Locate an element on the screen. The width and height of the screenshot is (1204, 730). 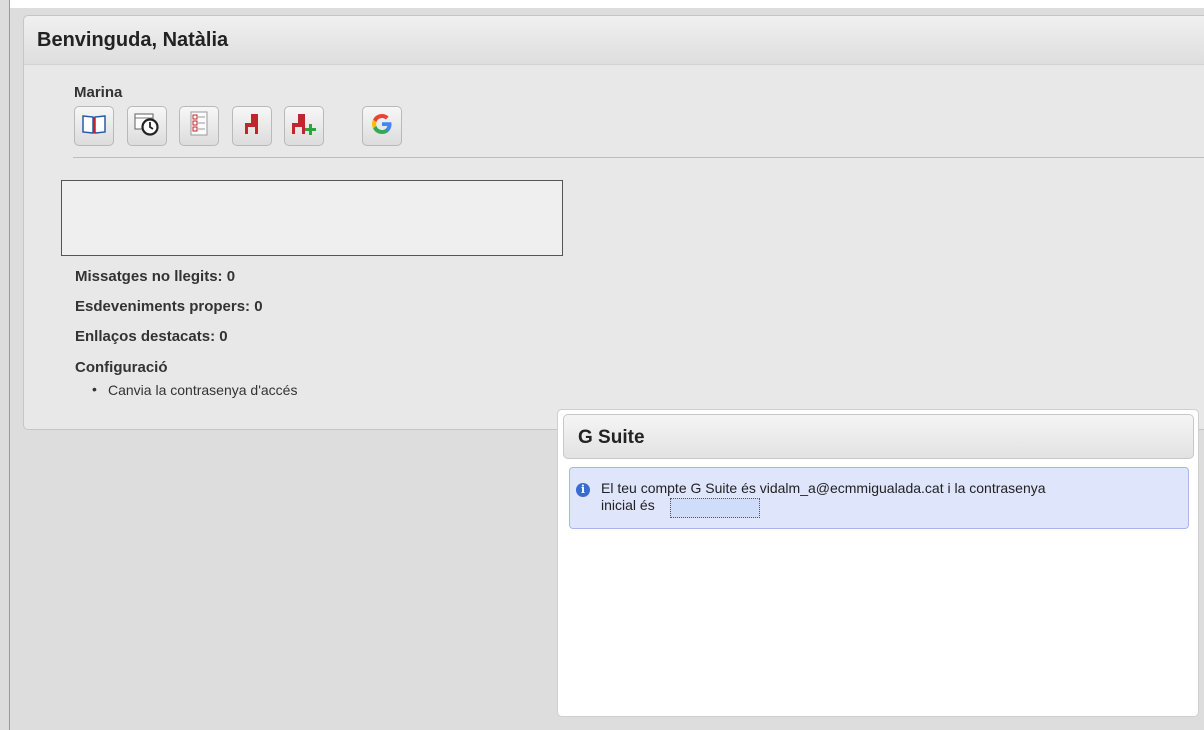
seat-button is located at coordinates (252, 126).